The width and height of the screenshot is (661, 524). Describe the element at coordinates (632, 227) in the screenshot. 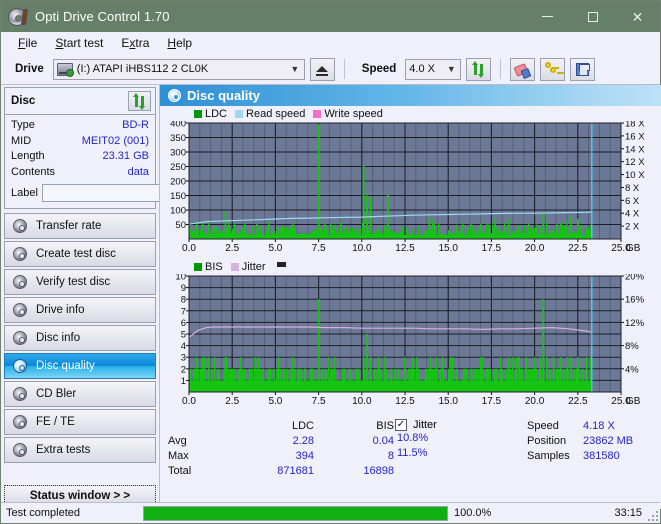

I see `svg-text: 2 X` at that location.